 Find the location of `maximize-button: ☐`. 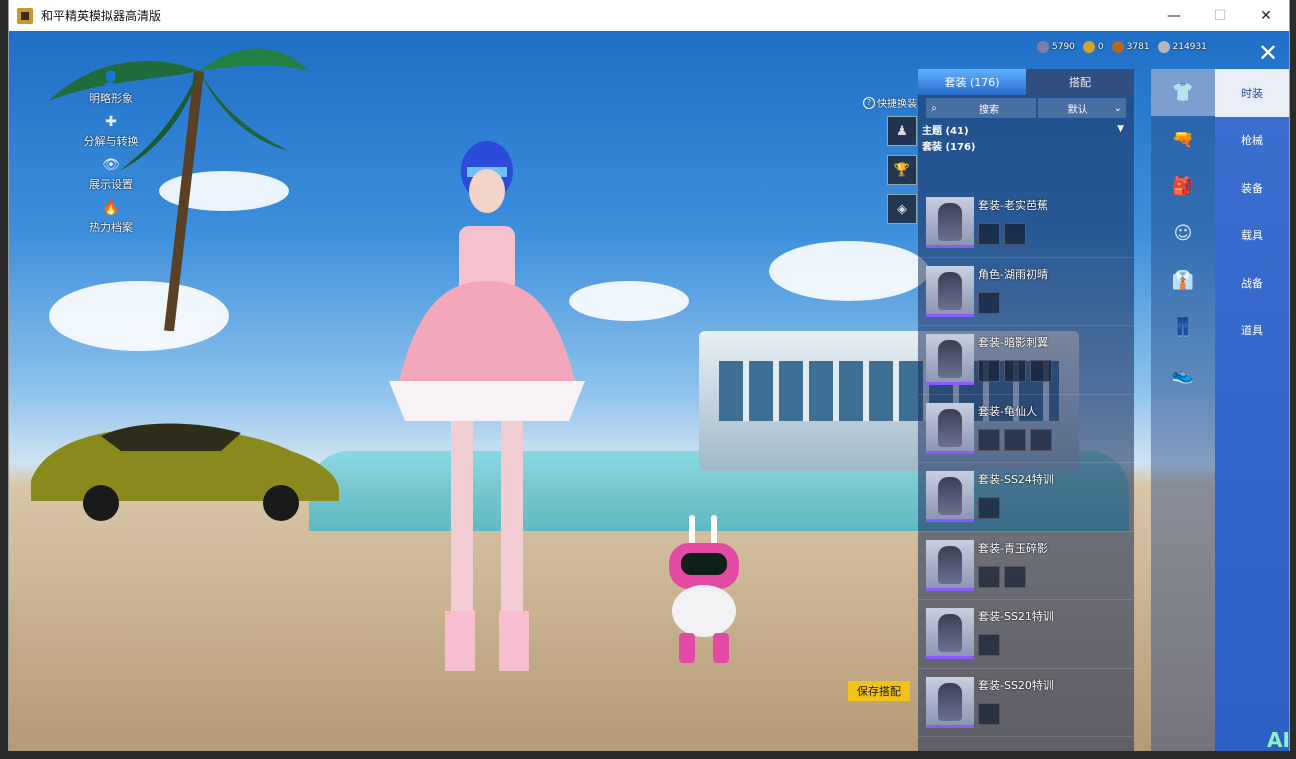

maximize-button: ☐ is located at coordinates (1220, 15).